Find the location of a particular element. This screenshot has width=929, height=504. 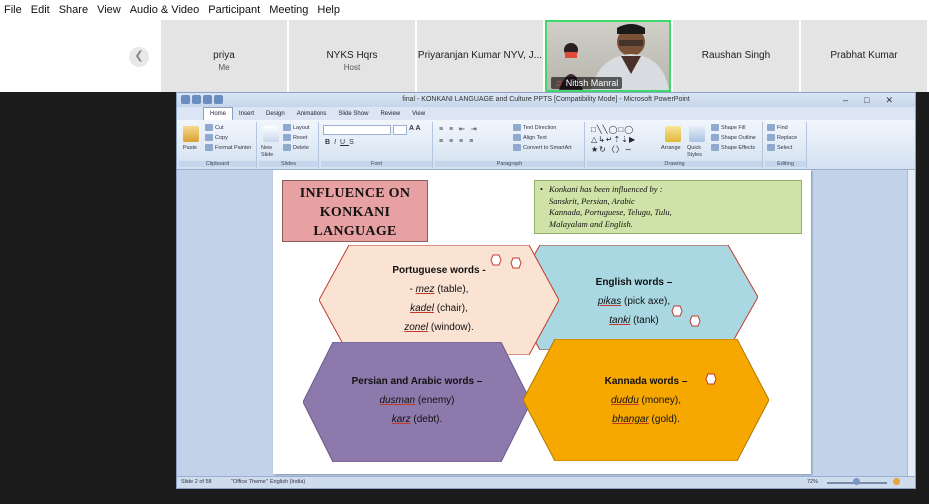

font-size-select is located at coordinates (400, 130).